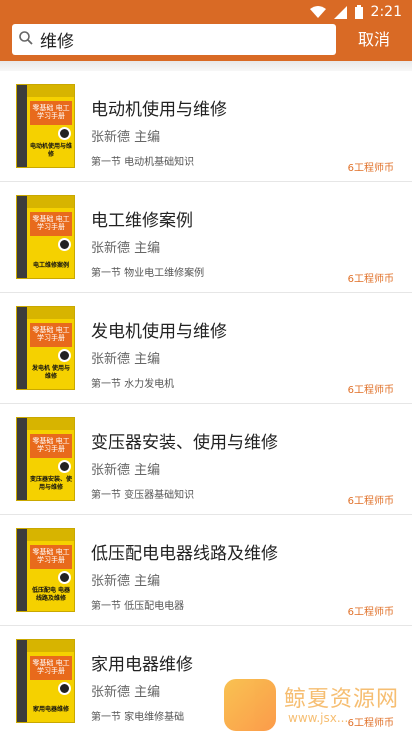 The image size is (412, 732). I want to click on signal-icon, so click(340, 12).